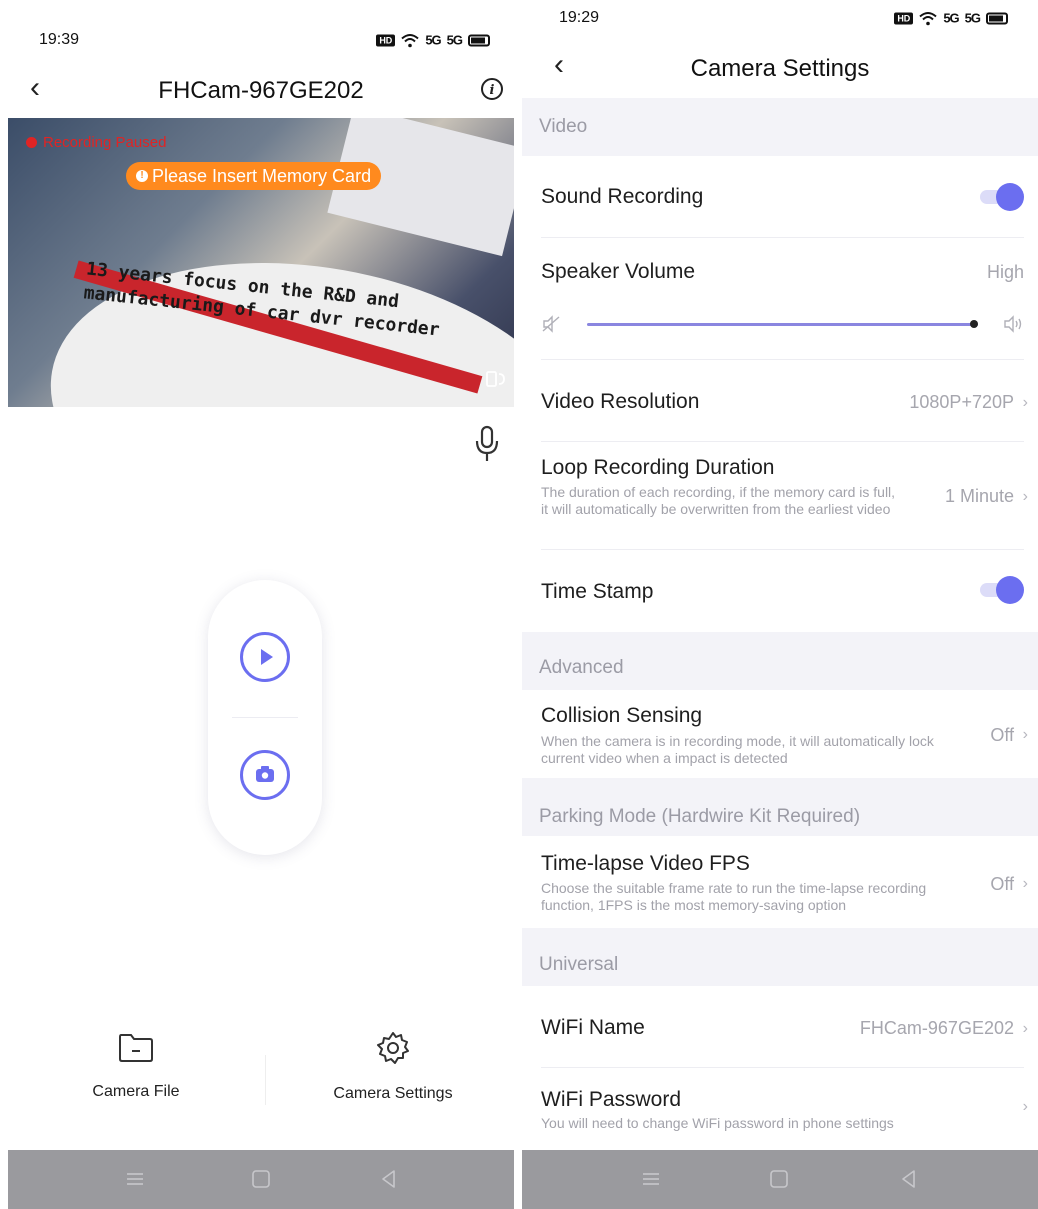 The image size is (1038, 1209). I want to click on rotate-screen-icon, so click(496, 379).